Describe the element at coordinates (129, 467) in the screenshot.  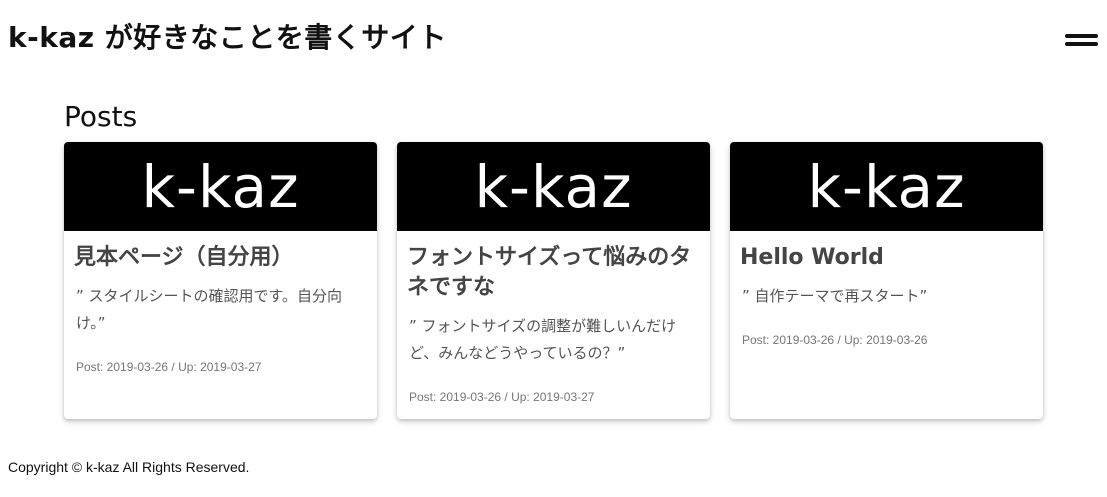
I see `footer-copyright: Copyright © k-kaz All Rights Reserved.` at that location.